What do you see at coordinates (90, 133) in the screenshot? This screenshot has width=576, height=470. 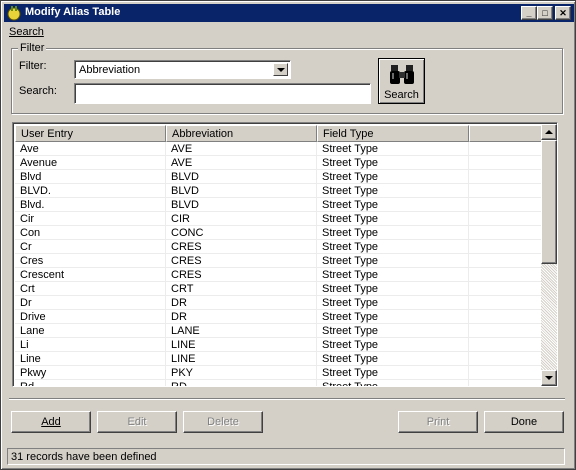 I see `column-header-user-entry: User Entry` at bounding box center [90, 133].